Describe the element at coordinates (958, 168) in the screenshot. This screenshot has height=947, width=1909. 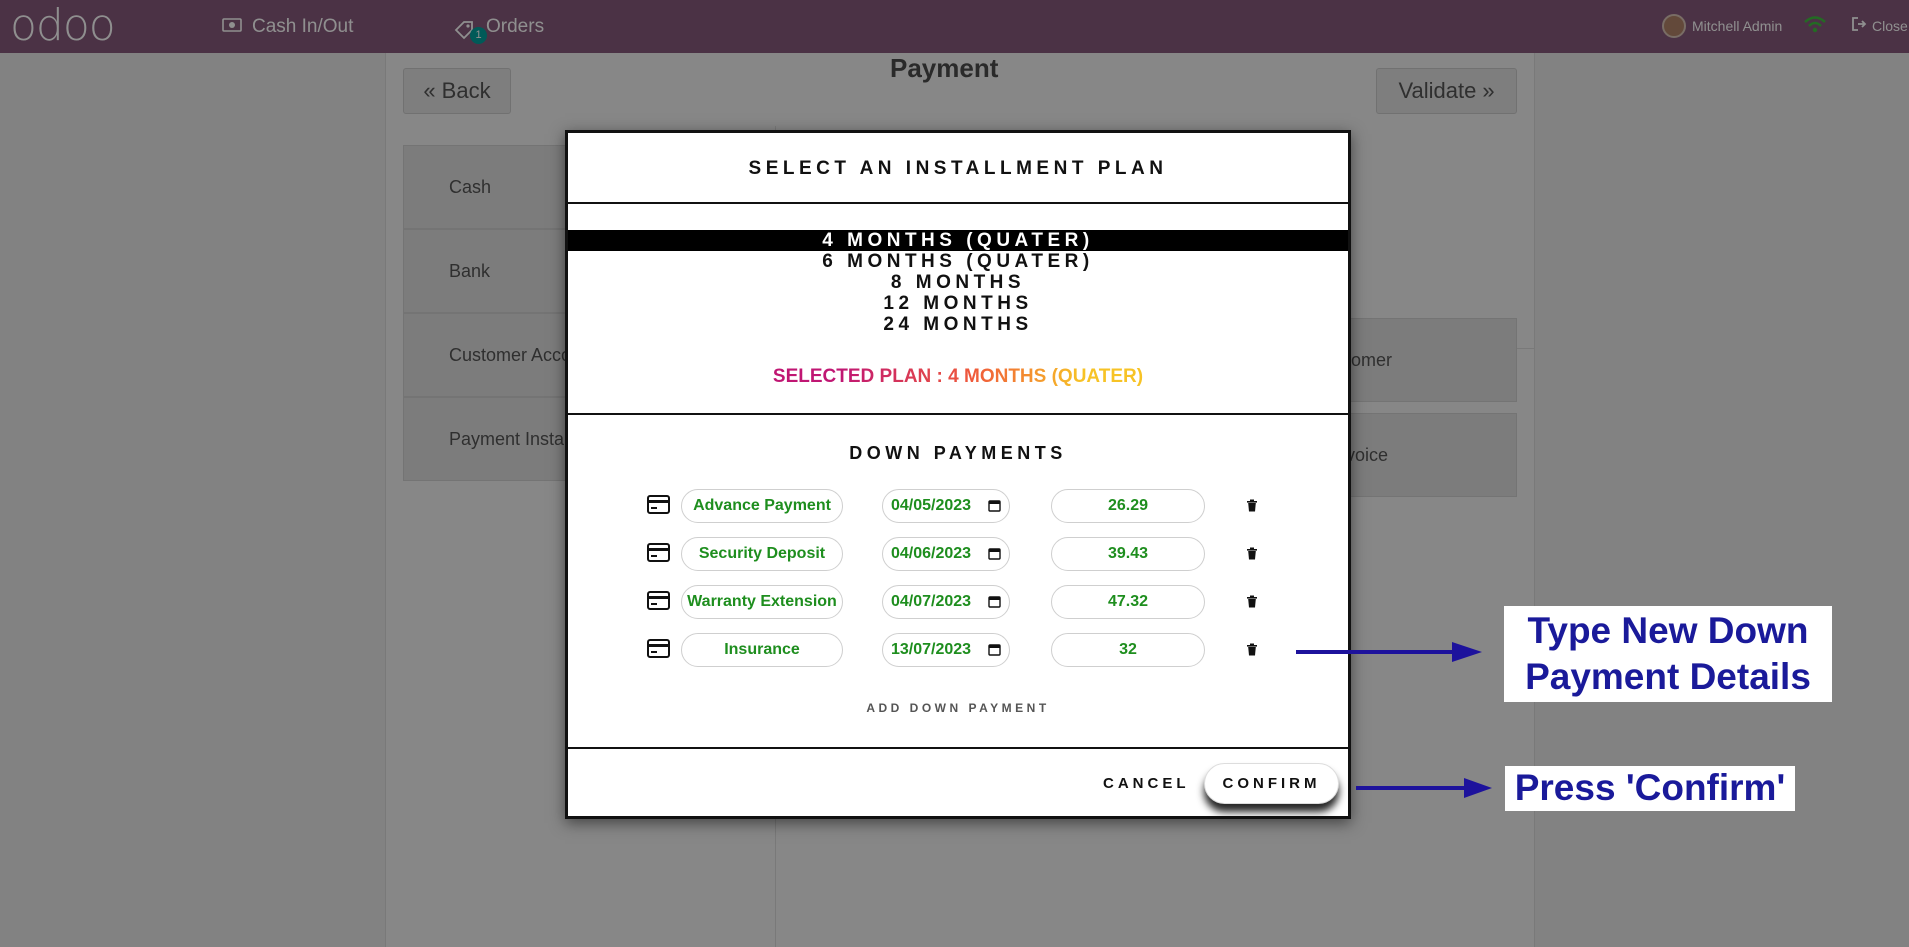
I see `dialog-title: SELECT AN INSTALLMENT PLAN` at that location.